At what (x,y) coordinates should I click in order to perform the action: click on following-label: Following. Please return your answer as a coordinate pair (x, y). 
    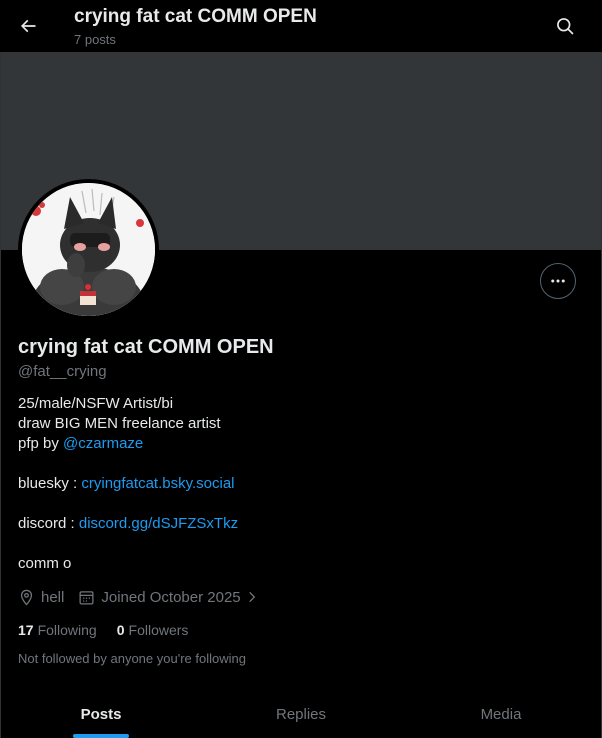
    Looking at the image, I should click on (67, 630).